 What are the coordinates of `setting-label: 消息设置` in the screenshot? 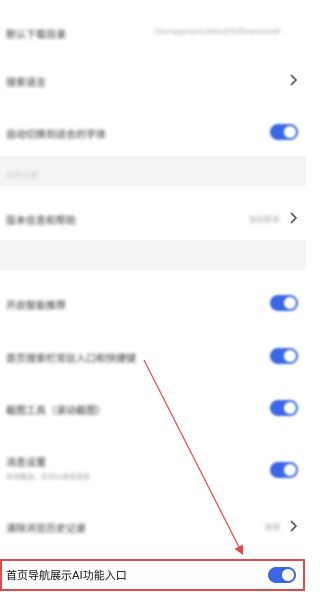 It's located at (26, 463).